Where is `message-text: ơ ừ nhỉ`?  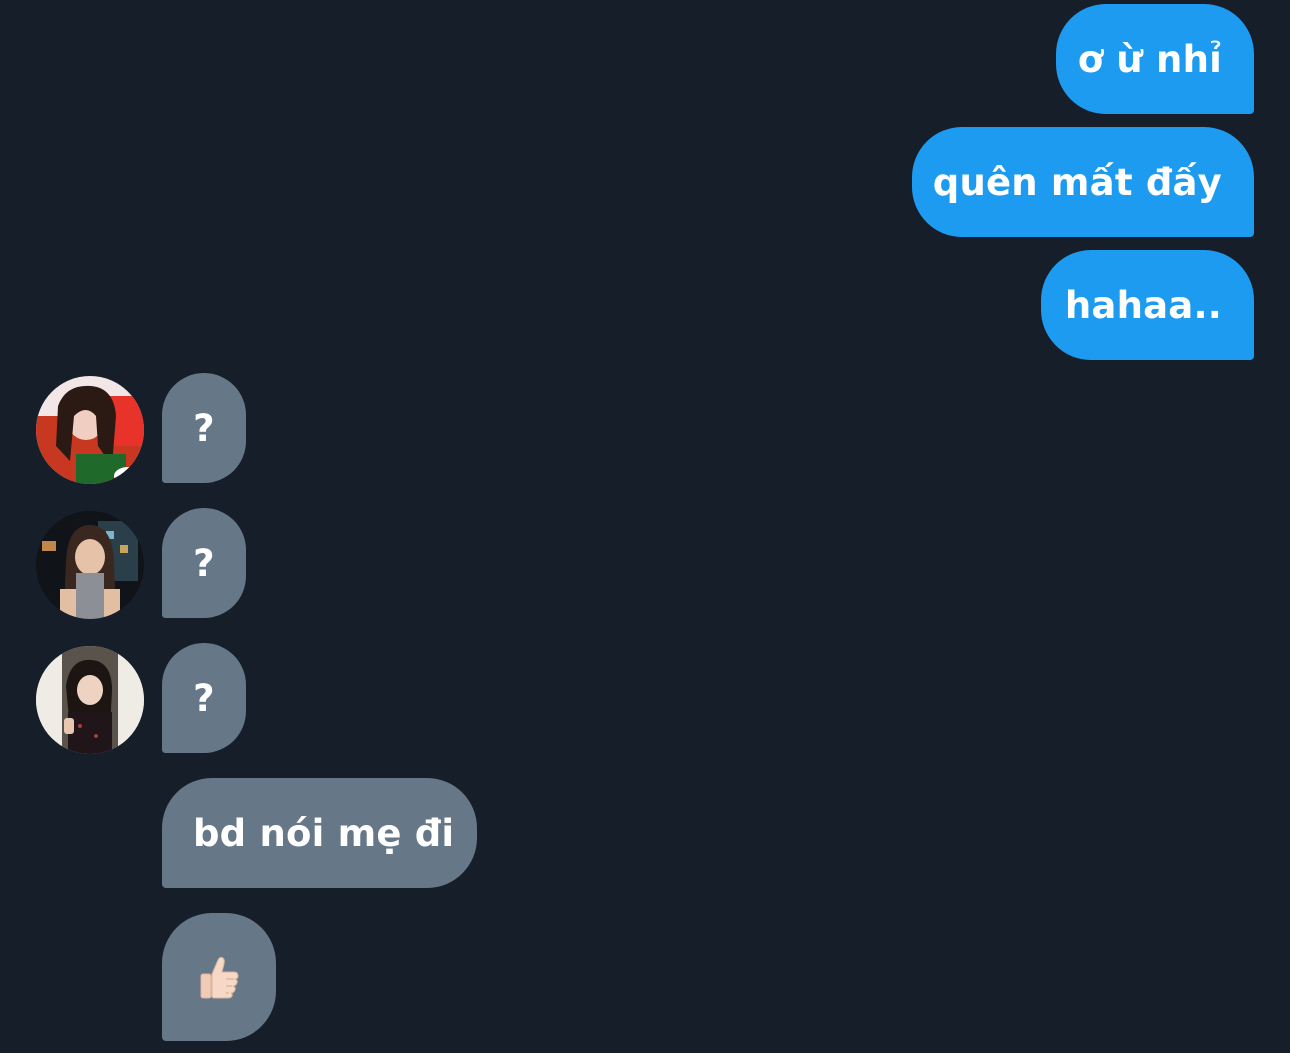
message-text: ơ ừ nhỉ is located at coordinates (1149, 59).